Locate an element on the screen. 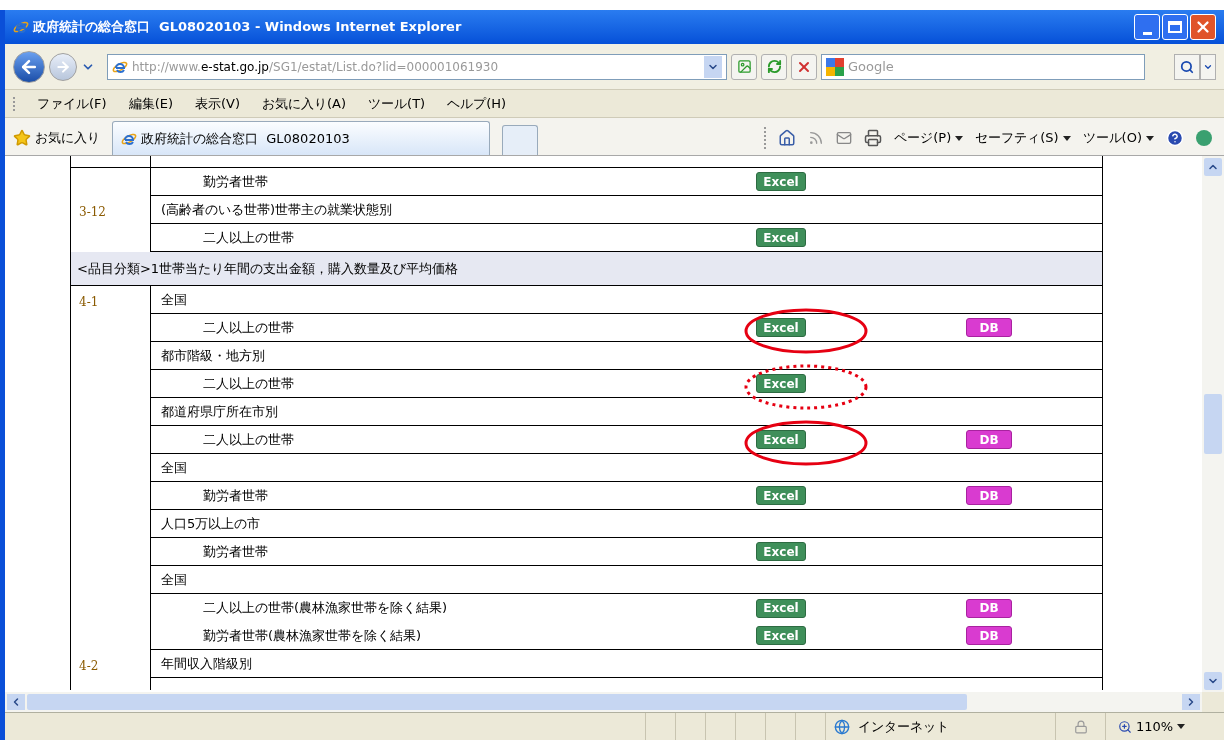 The image size is (1224, 740). vertical-scrollbar is located at coordinates (1213, 424).